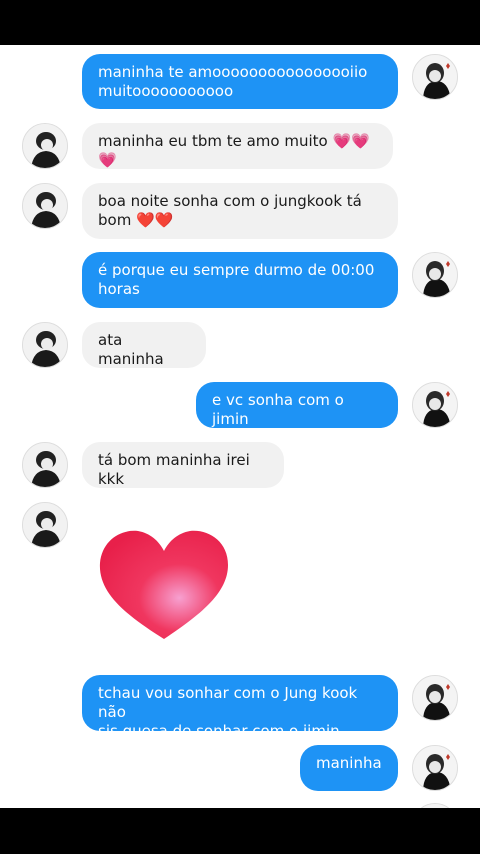 Image resolution: width=480 pixels, height=854 pixels. I want to click on message-bubble-sent: e vc sonha com o jimin, so click(297, 405).